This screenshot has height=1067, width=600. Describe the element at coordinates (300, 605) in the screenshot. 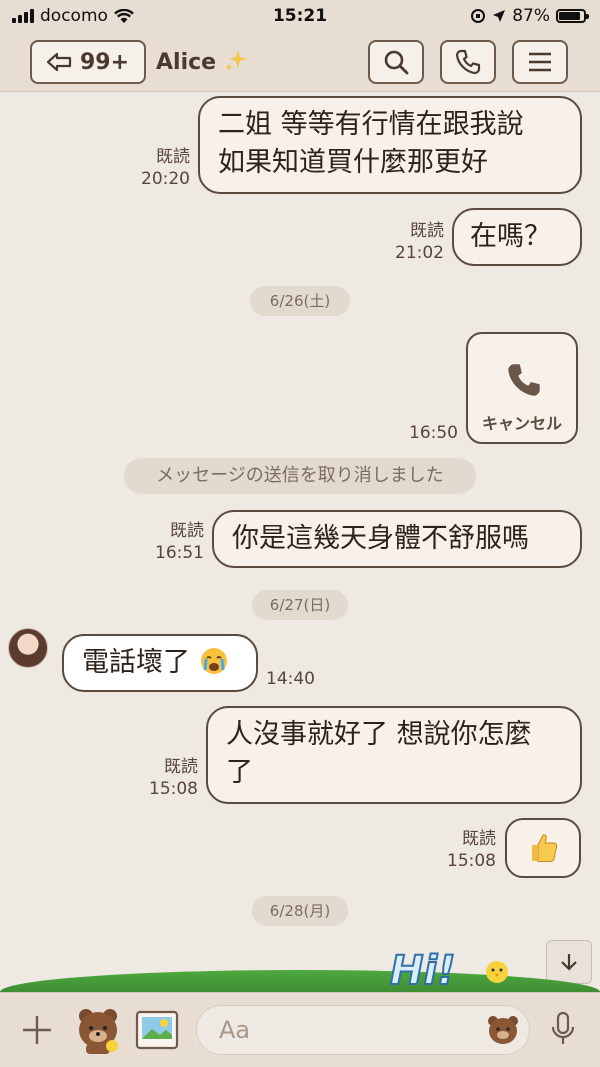

I see `date-separator: 6/27(日)` at that location.